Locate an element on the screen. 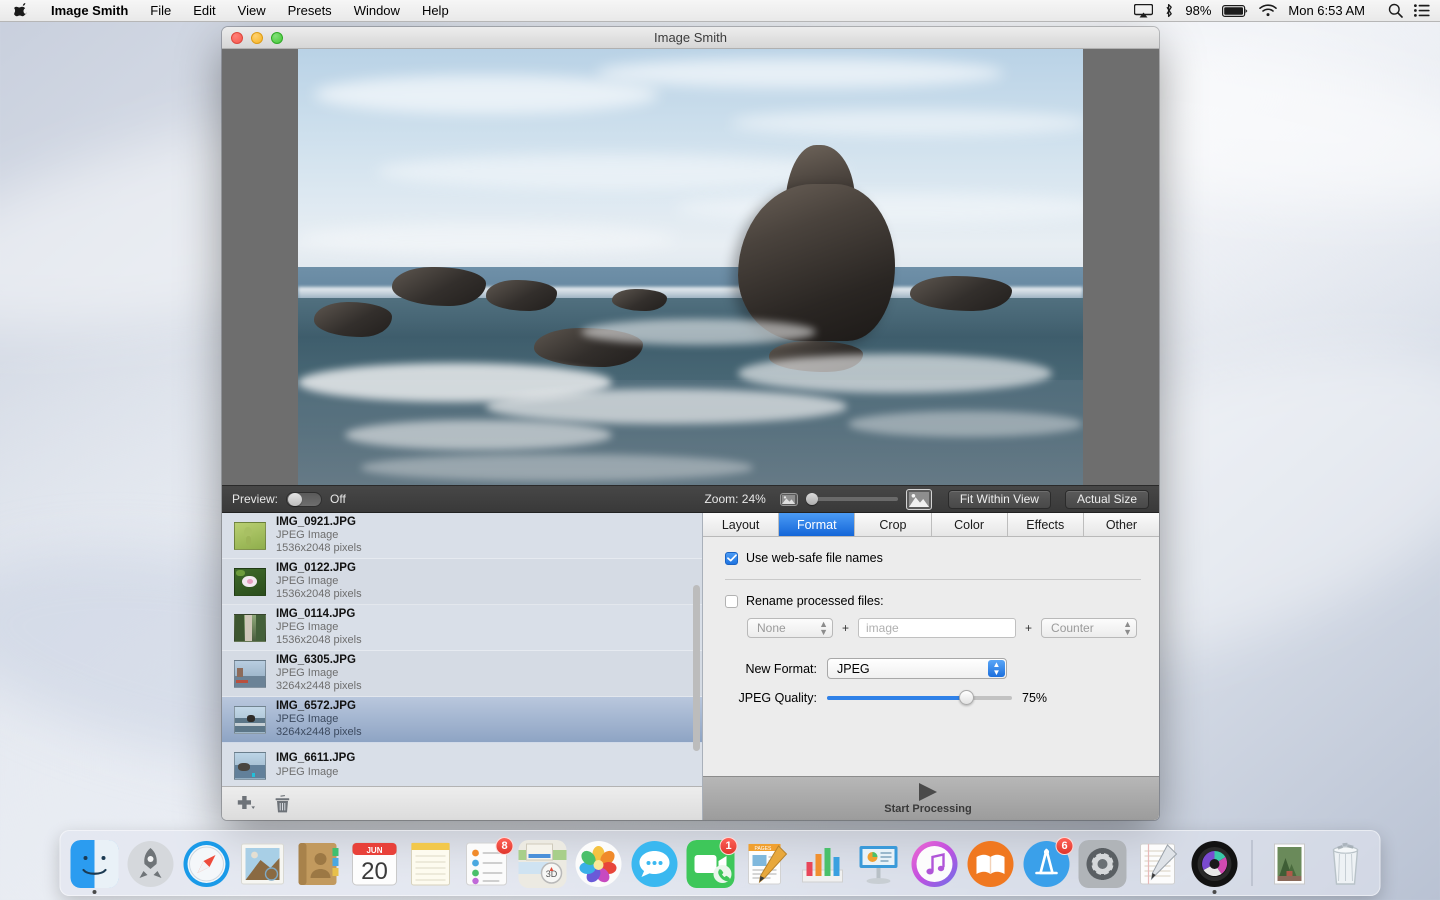  menu-item-file: File is located at coordinates (160, 10).